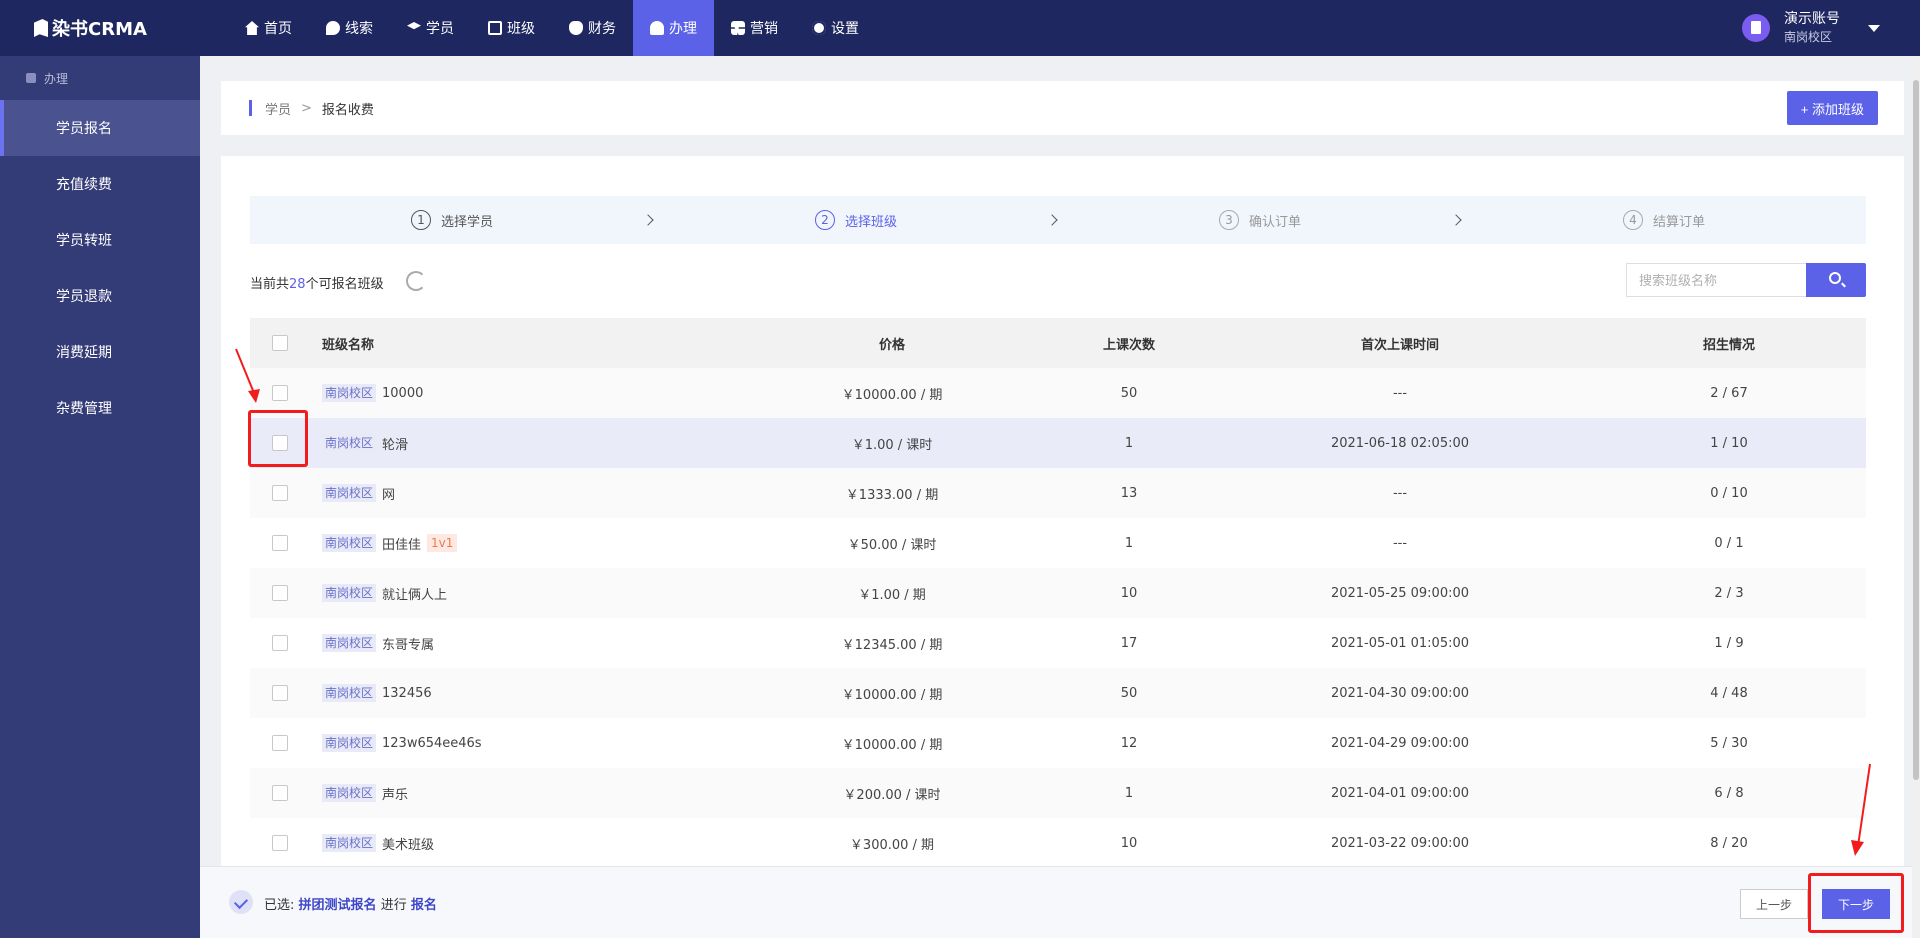  What do you see at coordinates (657, 28) in the screenshot?
I see `handle-icon` at bounding box center [657, 28].